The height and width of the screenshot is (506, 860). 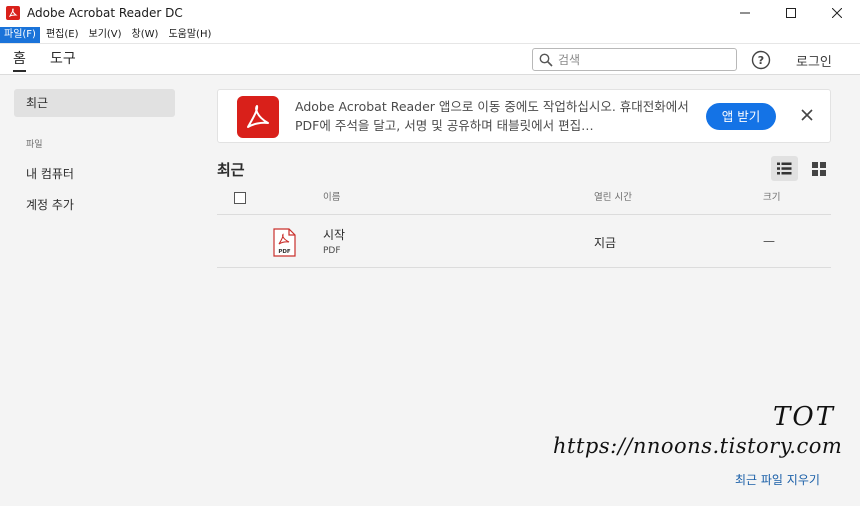 What do you see at coordinates (524, 241) in the screenshot?
I see `table-row: PDF 시작 PDF 지금 —` at bounding box center [524, 241].